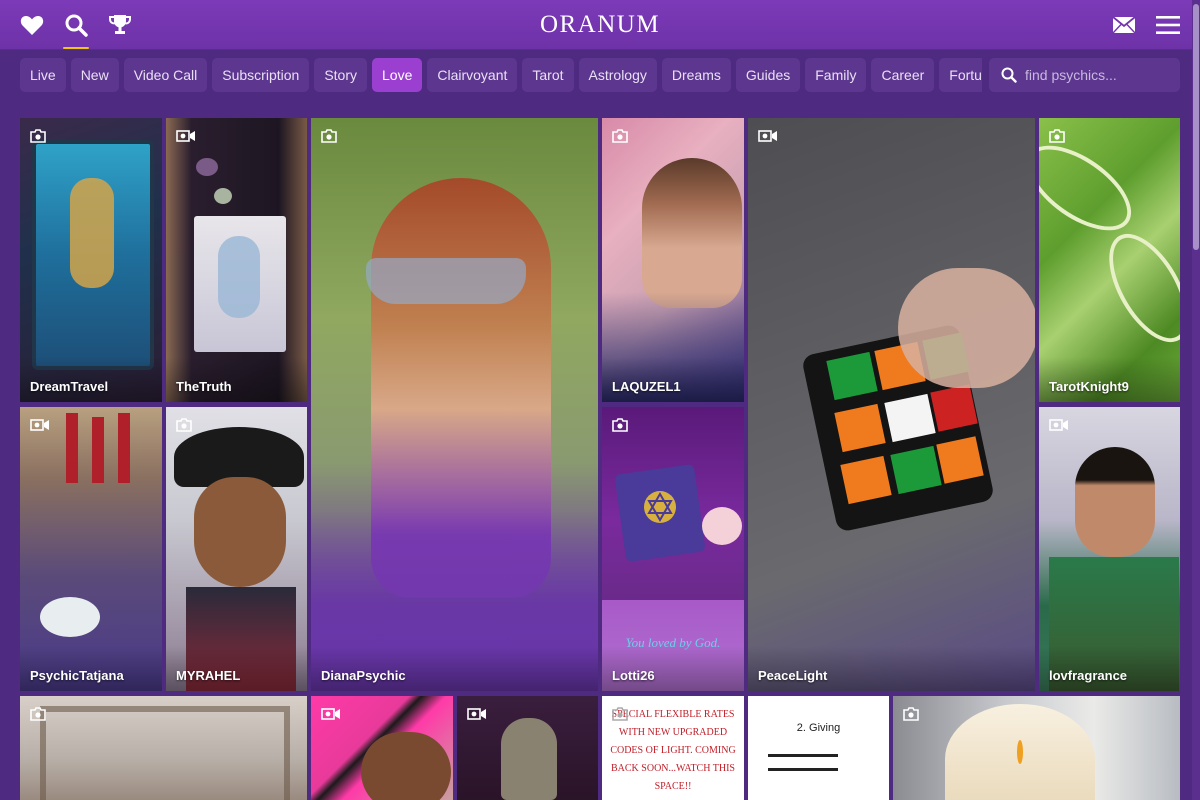 Image resolution: width=1200 pixels, height=800 pixels. What do you see at coordinates (1092, 188) in the screenshot?
I see `leaf-image` at bounding box center [1092, 188].